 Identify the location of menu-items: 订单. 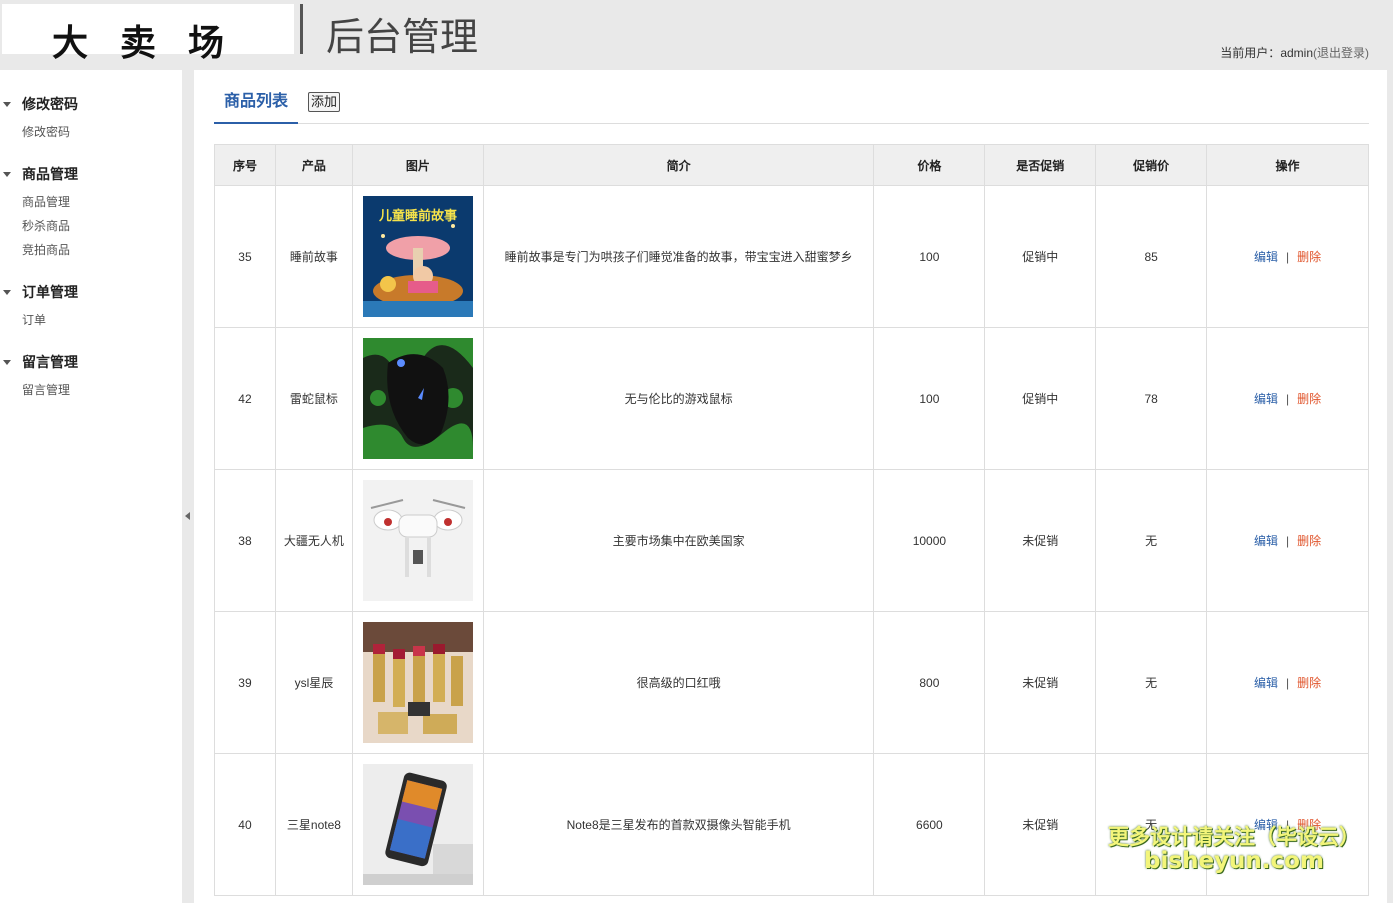
(91, 320).